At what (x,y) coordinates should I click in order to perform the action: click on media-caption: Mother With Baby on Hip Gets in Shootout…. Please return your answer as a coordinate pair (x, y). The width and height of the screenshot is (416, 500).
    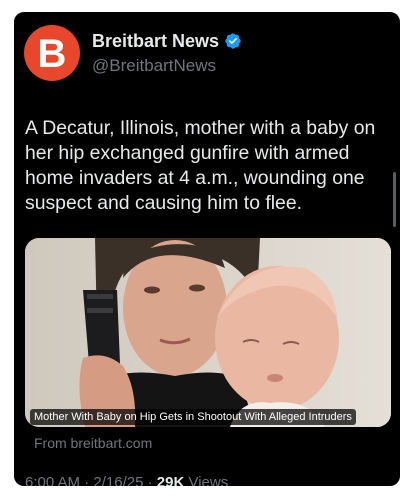
    Looking at the image, I should click on (193, 417).